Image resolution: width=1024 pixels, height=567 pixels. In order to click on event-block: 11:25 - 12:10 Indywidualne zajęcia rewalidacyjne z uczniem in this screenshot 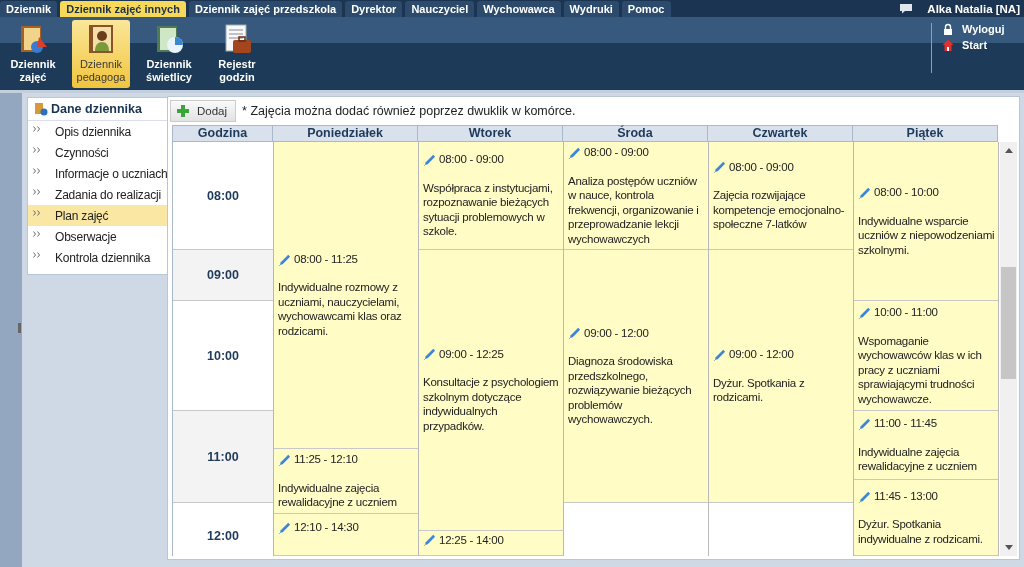, I will do `click(346, 481)`.